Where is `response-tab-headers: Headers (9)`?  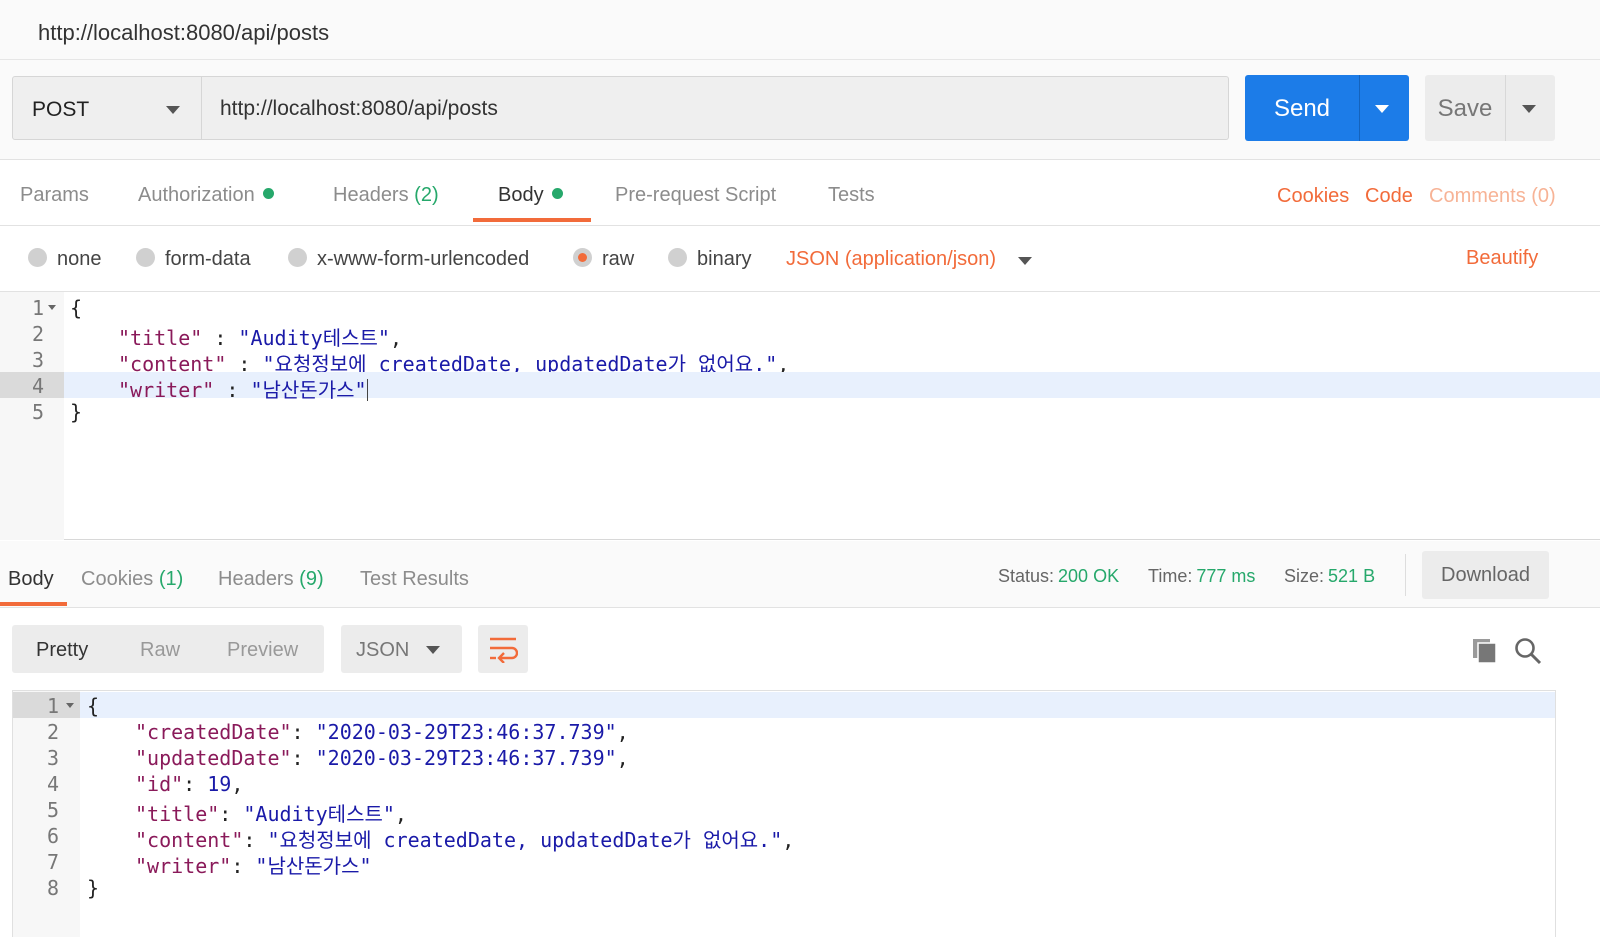
response-tab-headers: Headers (9) is located at coordinates (271, 579).